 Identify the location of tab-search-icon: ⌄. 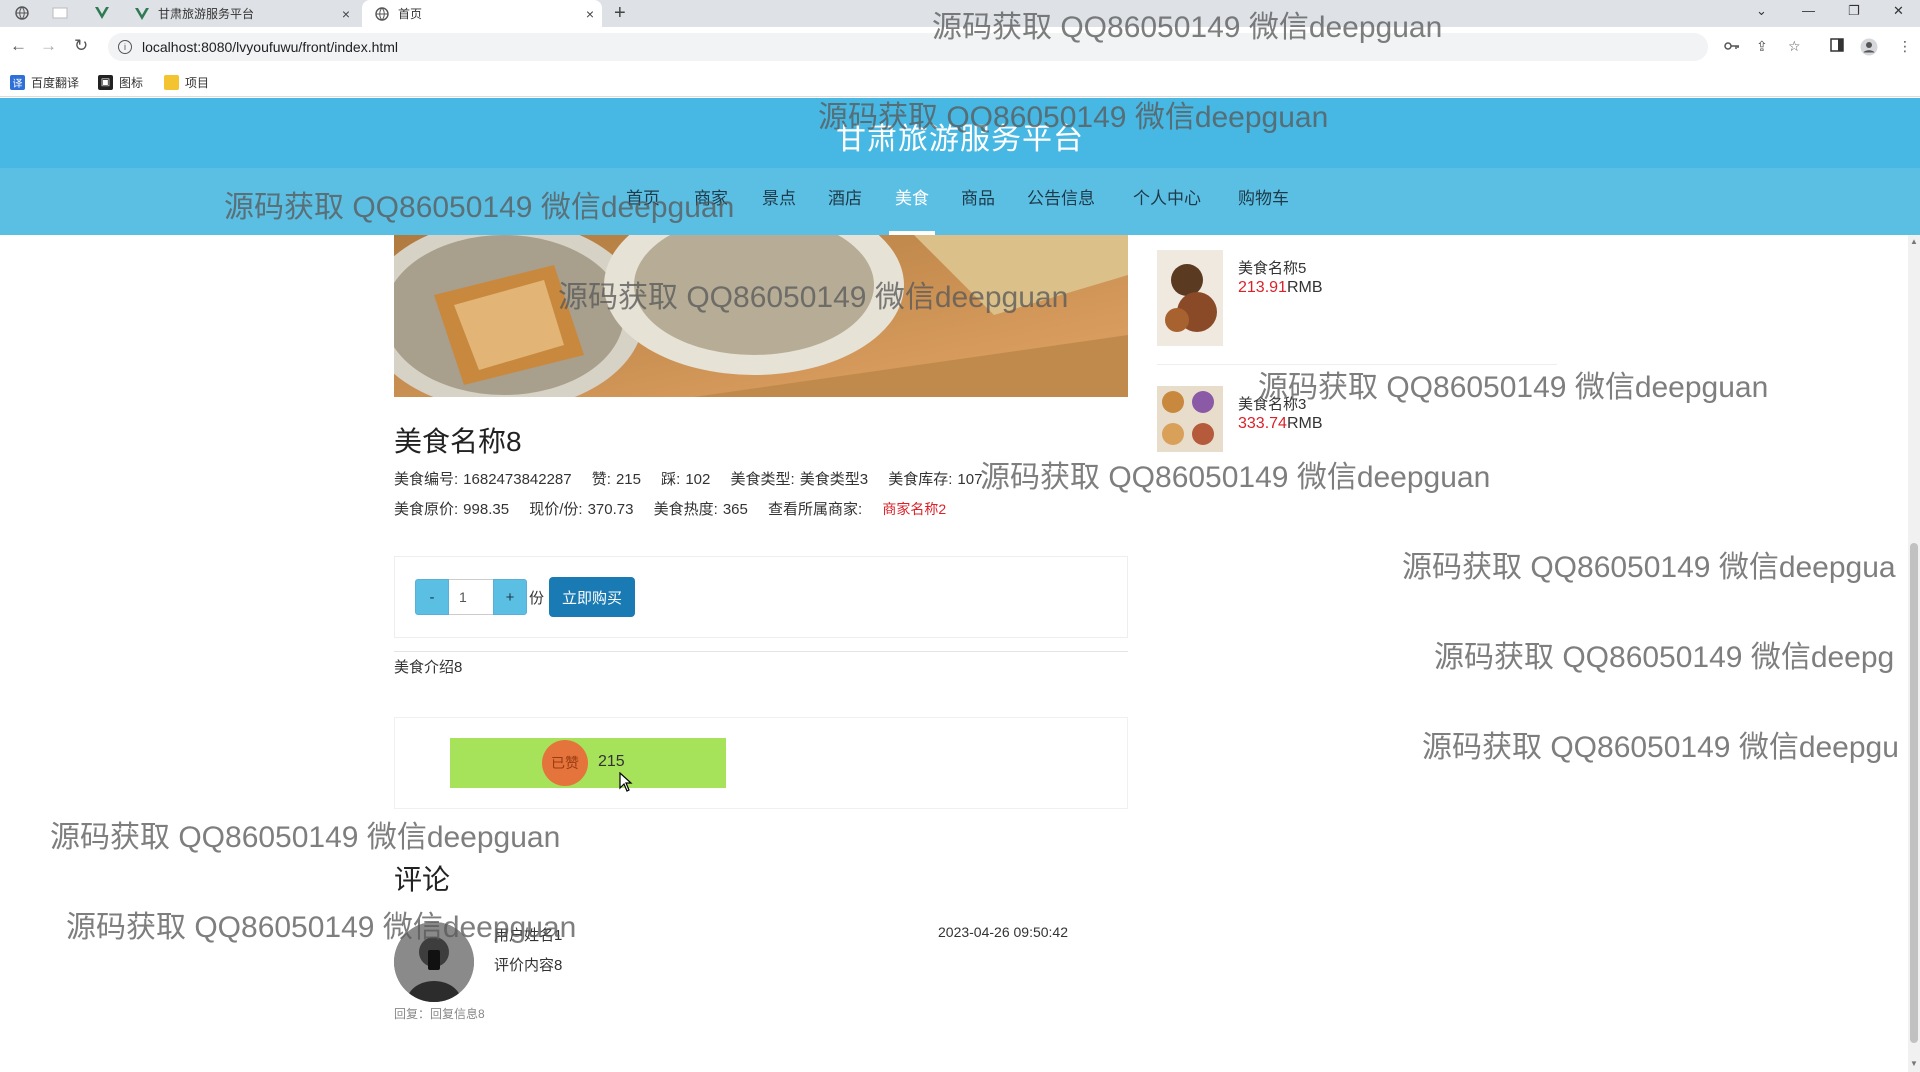
(1761, 11).